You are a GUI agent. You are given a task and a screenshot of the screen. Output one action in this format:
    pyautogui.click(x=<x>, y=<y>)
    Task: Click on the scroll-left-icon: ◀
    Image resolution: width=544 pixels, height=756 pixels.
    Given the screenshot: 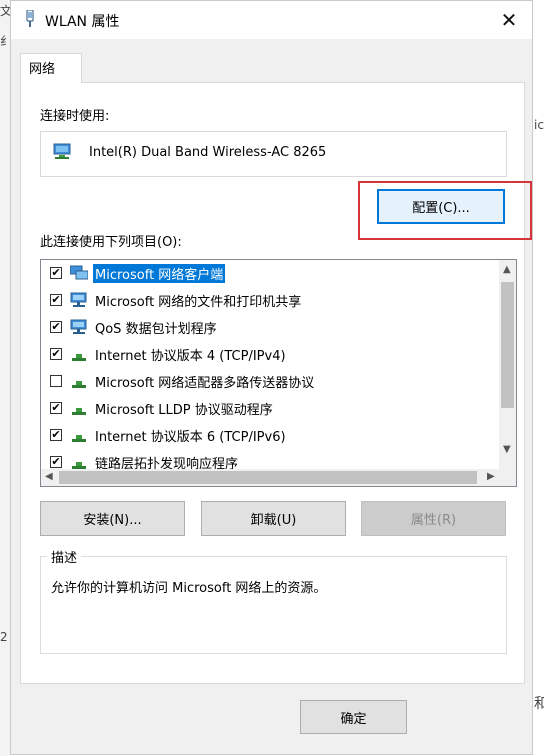 What is the action you would take?
    pyautogui.click(x=49, y=476)
    